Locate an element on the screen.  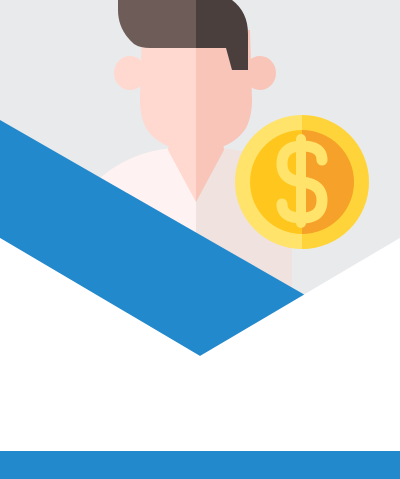
bottom-accent-bar is located at coordinates (200, 465).